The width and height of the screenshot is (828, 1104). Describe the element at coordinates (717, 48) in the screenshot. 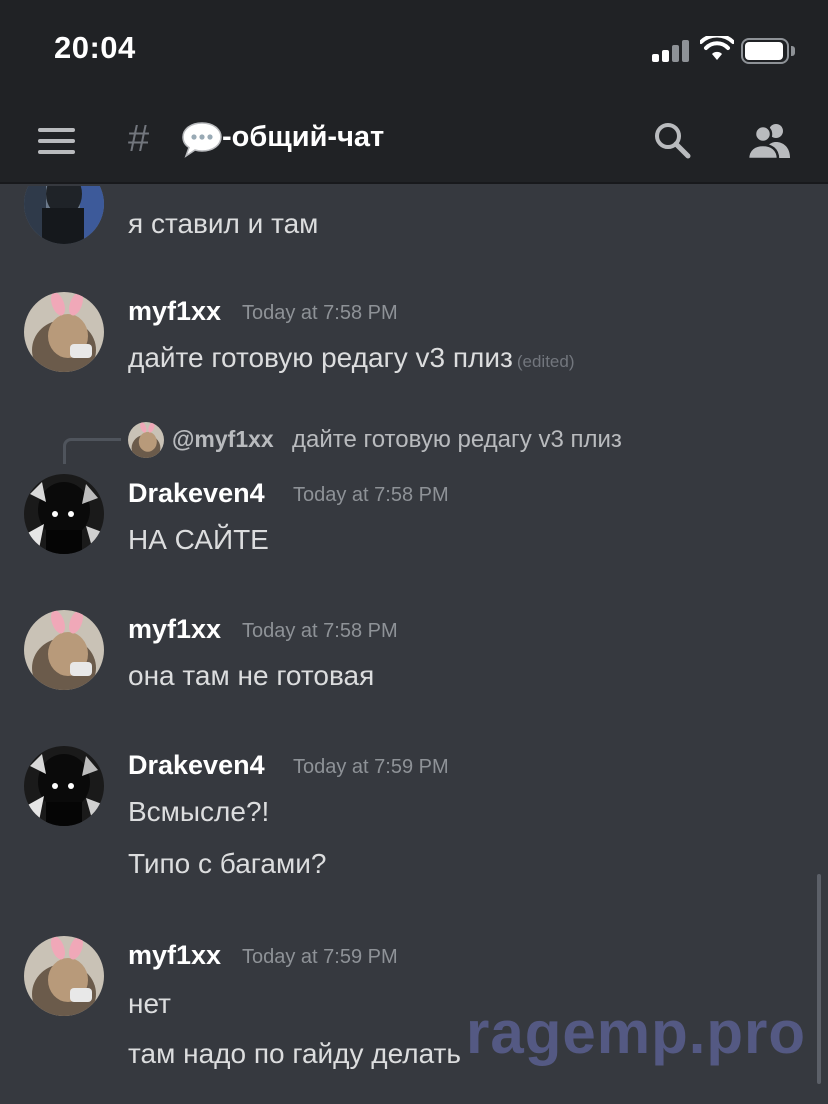

I see `wifi-icon` at that location.